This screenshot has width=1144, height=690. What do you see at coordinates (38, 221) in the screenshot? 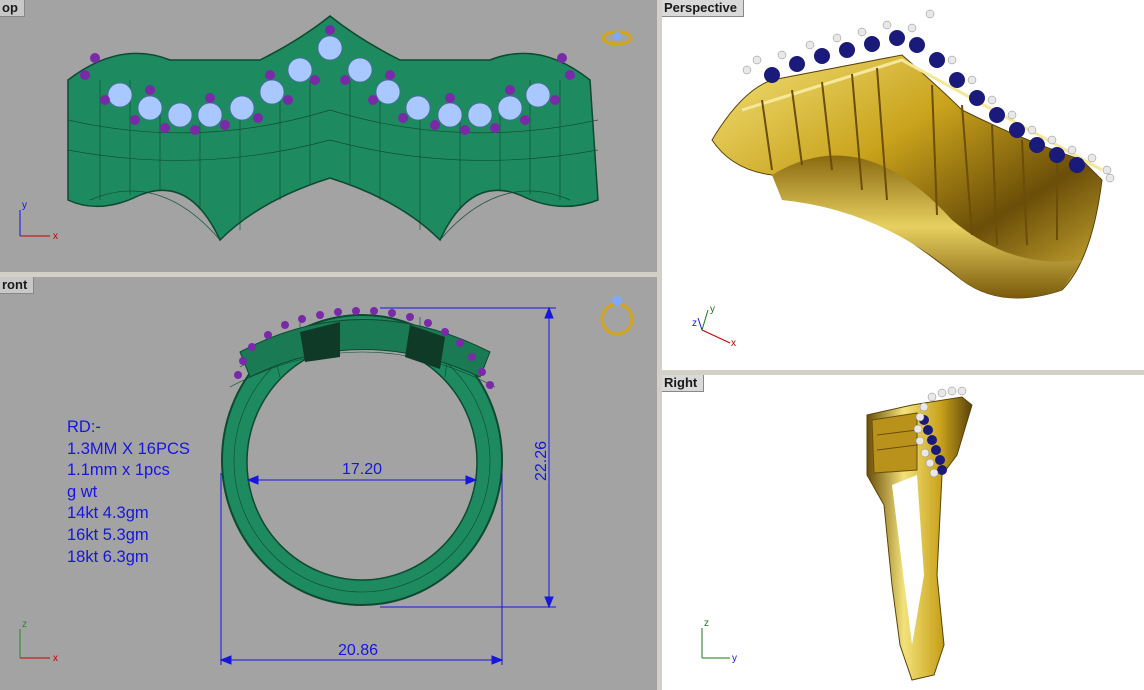
I see `axis-indicator-top: x y` at bounding box center [38, 221].